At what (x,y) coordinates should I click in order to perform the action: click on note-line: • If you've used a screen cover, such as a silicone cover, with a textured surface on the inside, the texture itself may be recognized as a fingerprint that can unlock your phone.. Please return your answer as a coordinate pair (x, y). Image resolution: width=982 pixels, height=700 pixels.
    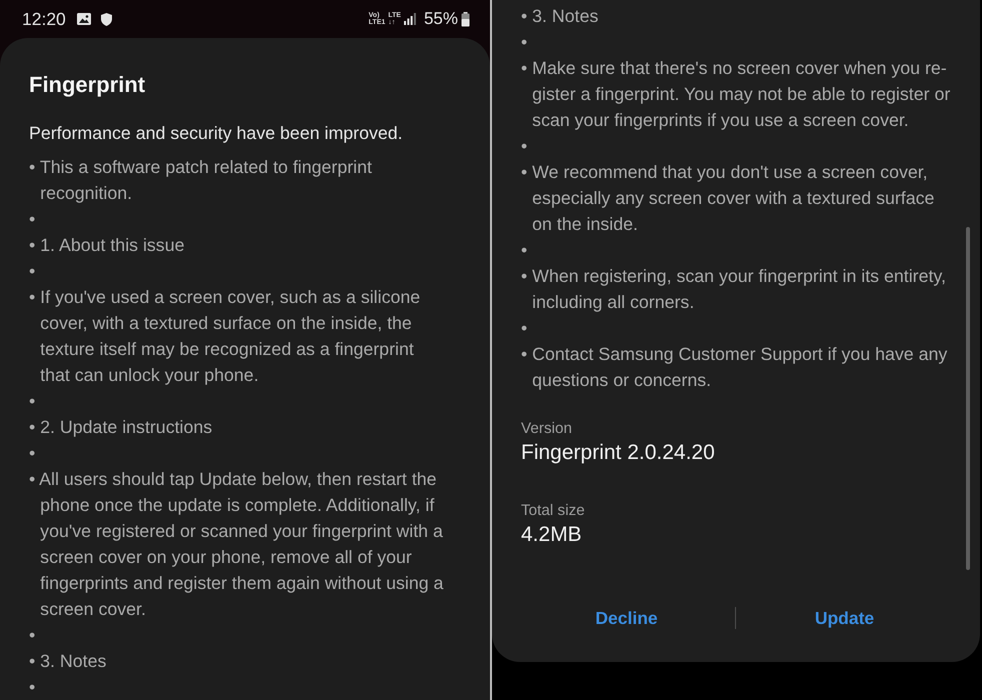
    Looking at the image, I should click on (225, 336).